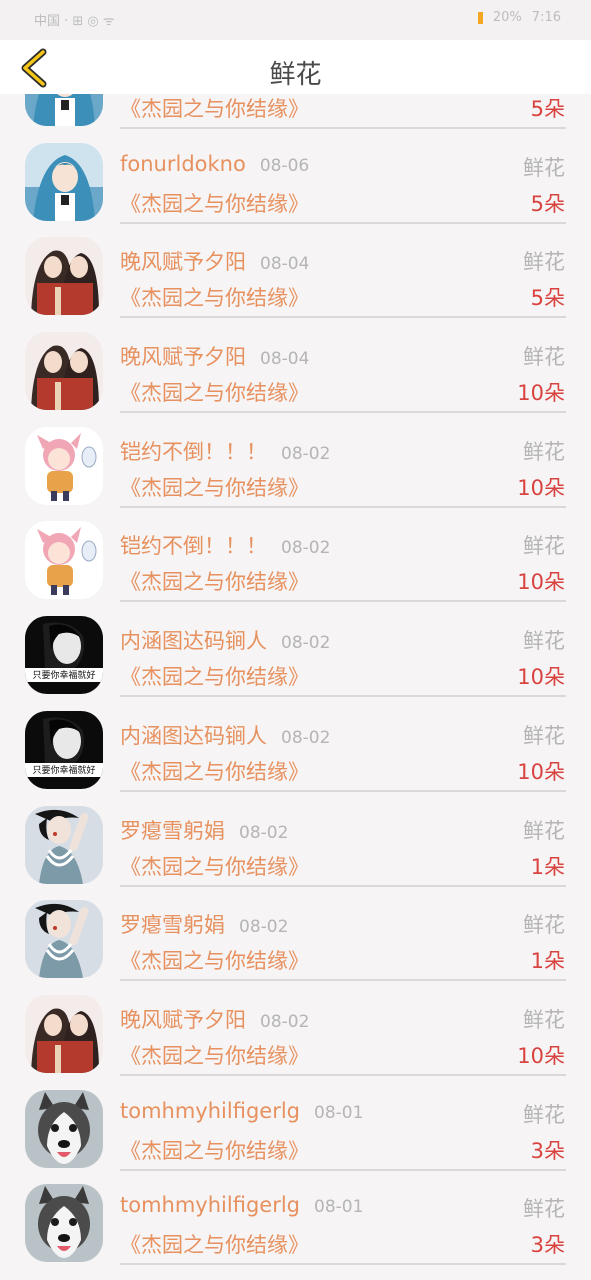 The width and height of the screenshot is (591, 1280). I want to click on sender-name-line: tomhmyhilfigerlg 08-01, so click(241, 1205).